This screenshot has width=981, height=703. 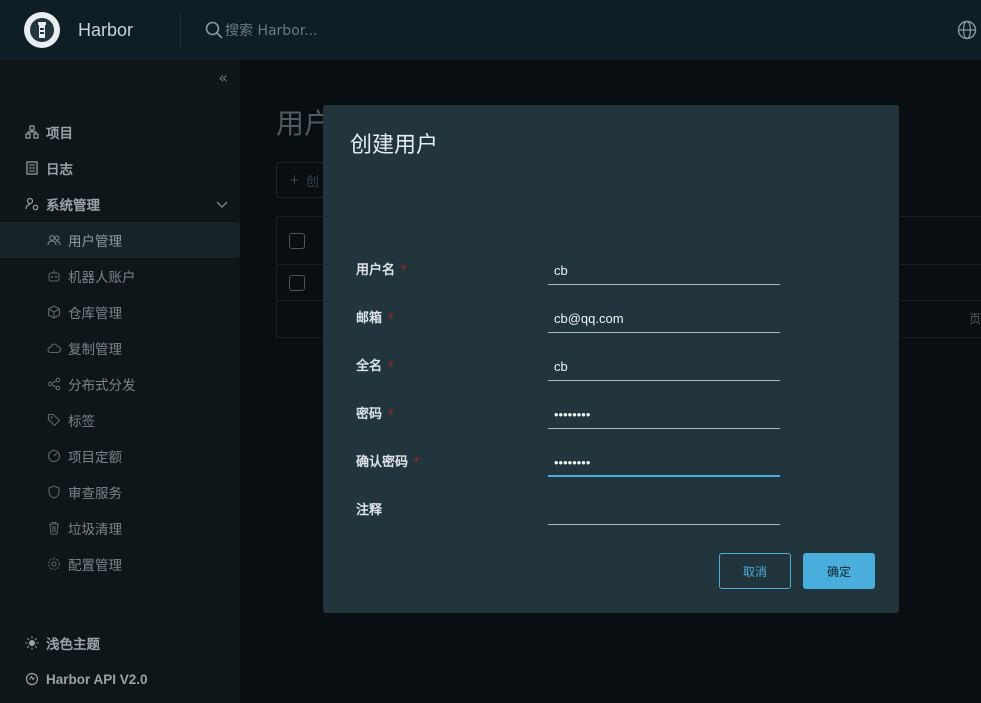 I want to click on password-row: 密码 *, so click(x=571, y=414).